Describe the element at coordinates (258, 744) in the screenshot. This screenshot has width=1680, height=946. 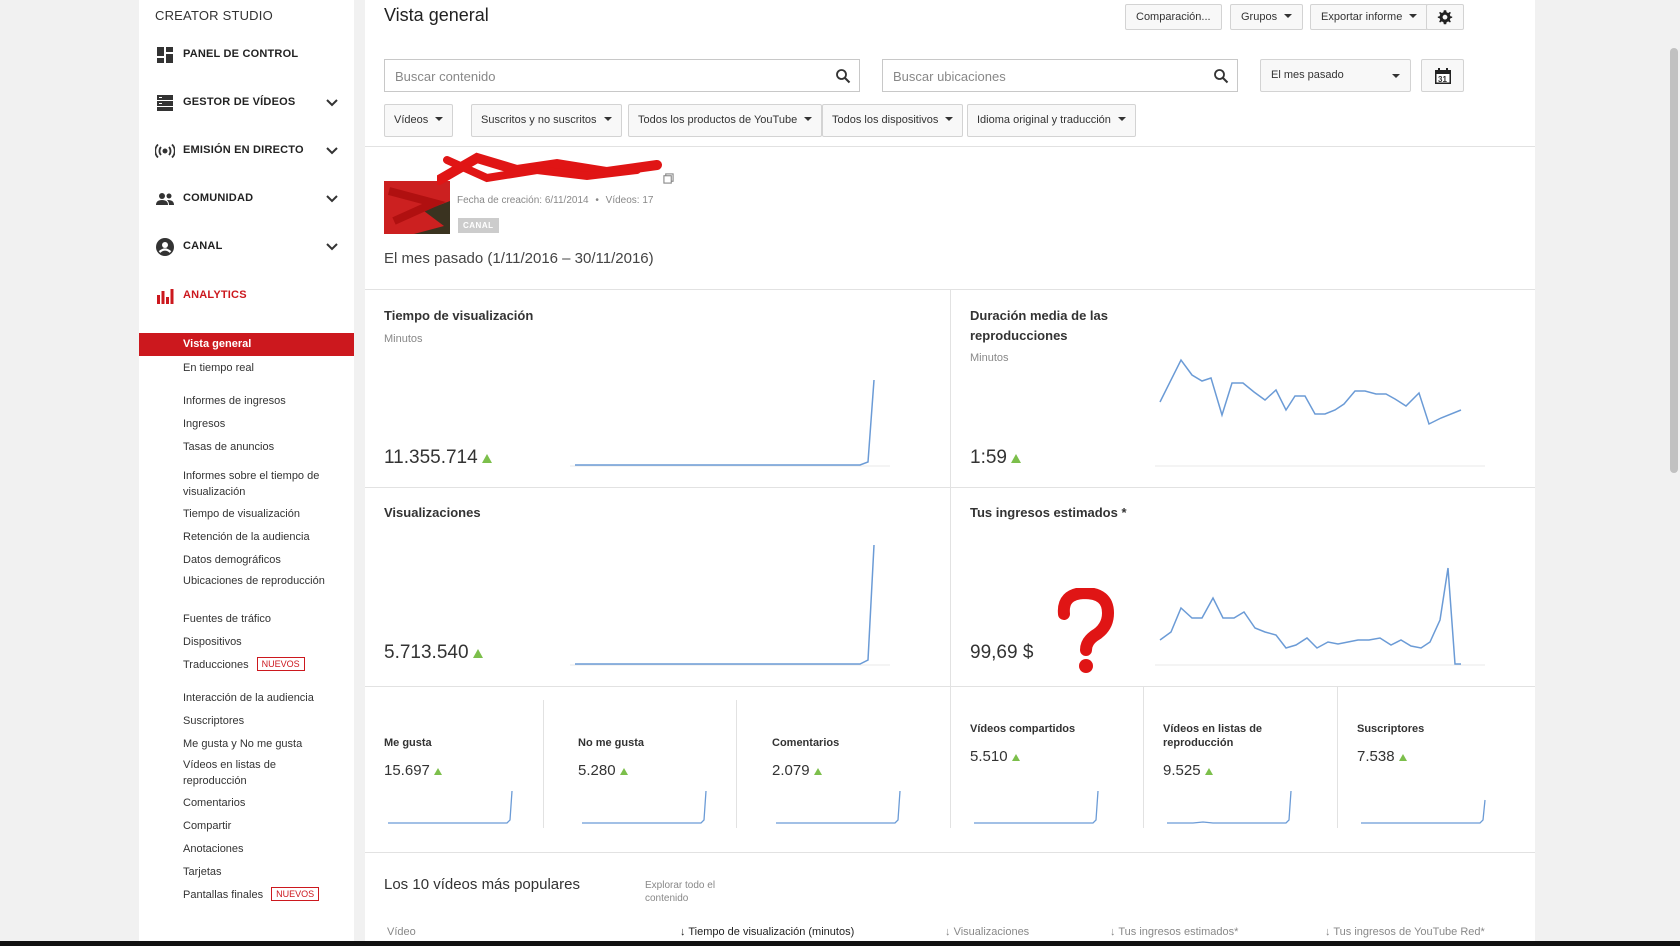
I see `sidebar-item-likes: Me gusta y No me gusta` at that location.